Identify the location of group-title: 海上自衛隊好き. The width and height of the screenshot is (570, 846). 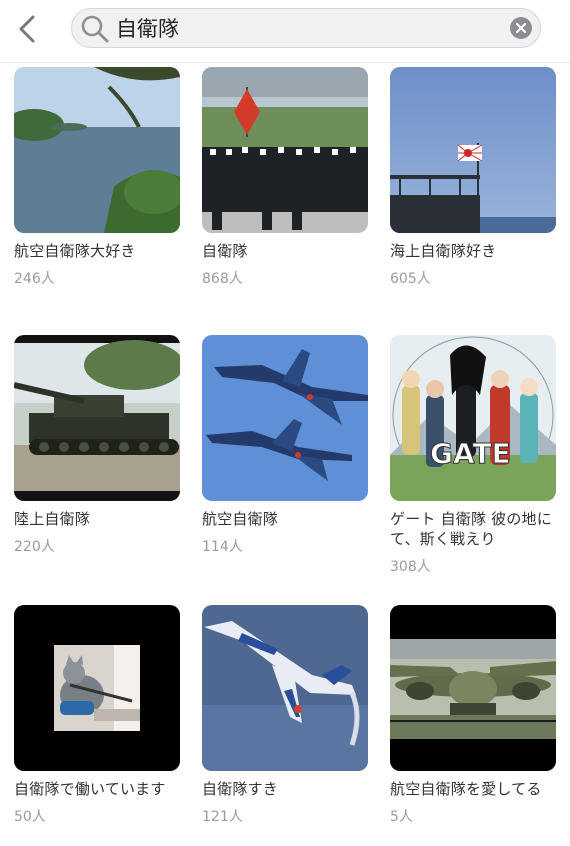
(443, 251).